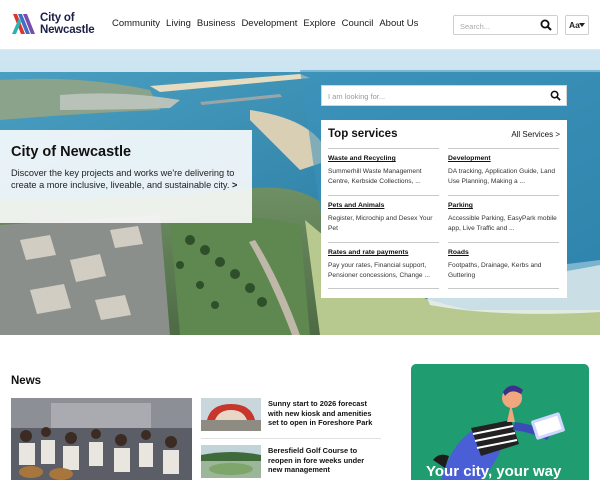 The height and width of the screenshot is (480, 600). What do you see at coordinates (234, 185) in the screenshot?
I see `chevron-right-icon: >` at bounding box center [234, 185].